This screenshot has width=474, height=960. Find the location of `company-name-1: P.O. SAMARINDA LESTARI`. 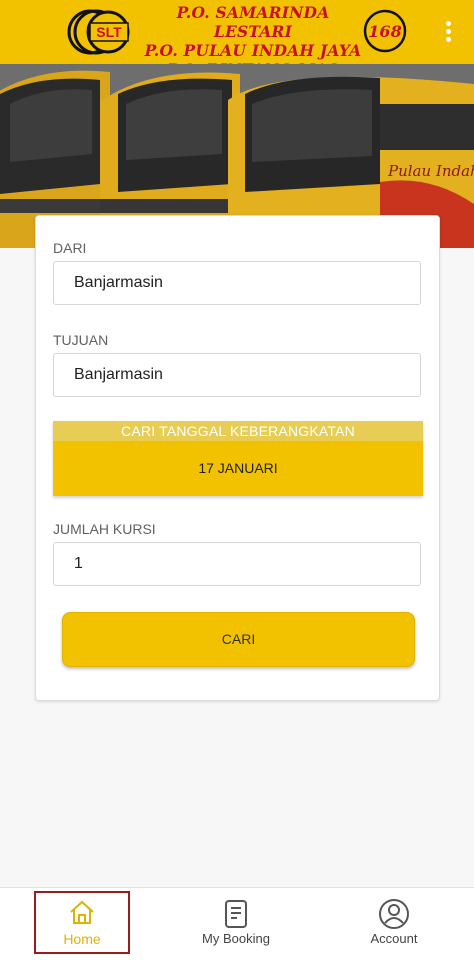

company-name-1: P.O. SAMARINDA LESTARI is located at coordinates (253, 22).